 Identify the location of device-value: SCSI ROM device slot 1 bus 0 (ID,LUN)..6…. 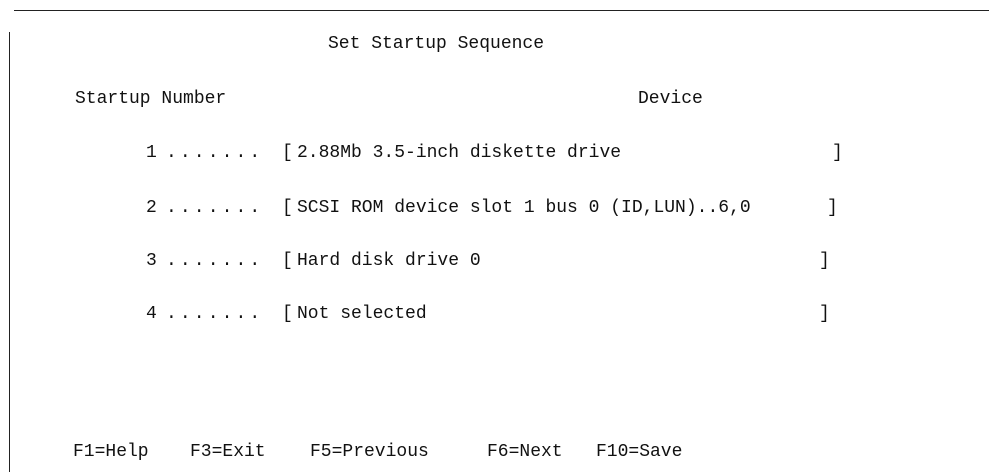
(524, 208).